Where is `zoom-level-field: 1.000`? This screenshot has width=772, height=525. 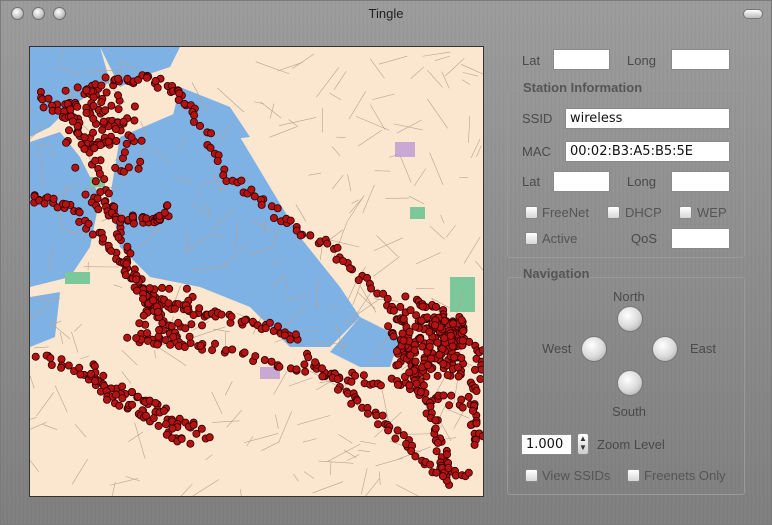 zoom-level-field: 1.000 is located at coordinates (546, 444).